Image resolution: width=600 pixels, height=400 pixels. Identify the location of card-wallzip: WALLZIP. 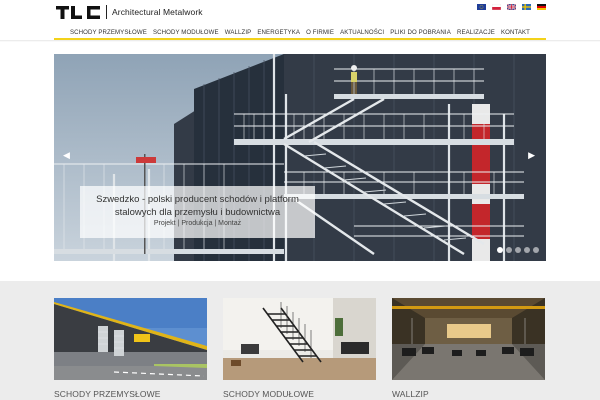
(468, 348).